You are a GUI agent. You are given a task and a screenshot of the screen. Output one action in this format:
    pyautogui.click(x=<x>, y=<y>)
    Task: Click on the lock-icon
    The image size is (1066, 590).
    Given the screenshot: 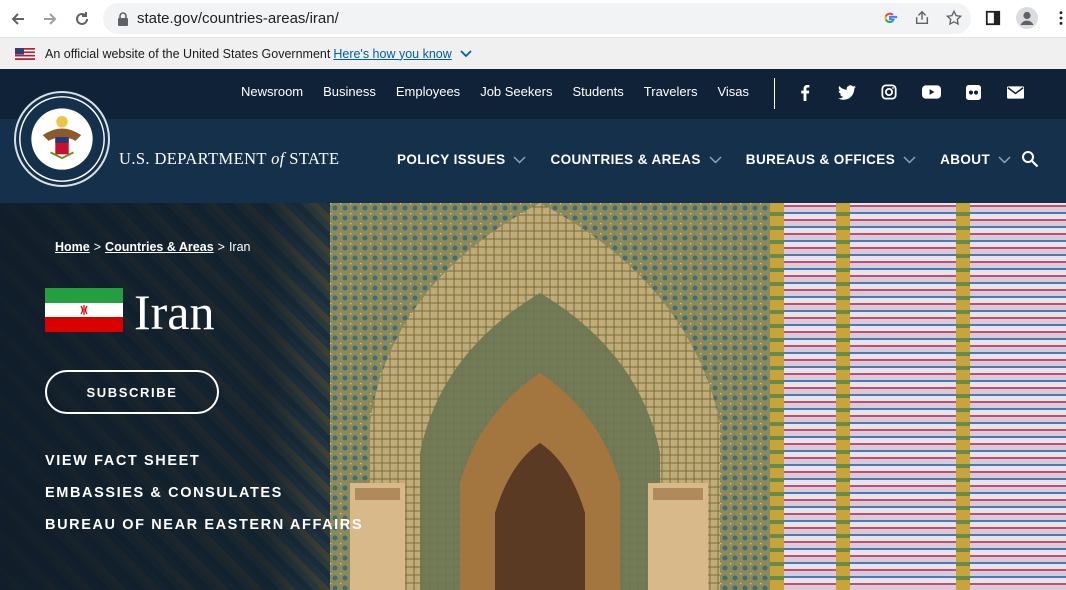 What is the action you would take?
    pyautogui.click(x=123, y=18)
    